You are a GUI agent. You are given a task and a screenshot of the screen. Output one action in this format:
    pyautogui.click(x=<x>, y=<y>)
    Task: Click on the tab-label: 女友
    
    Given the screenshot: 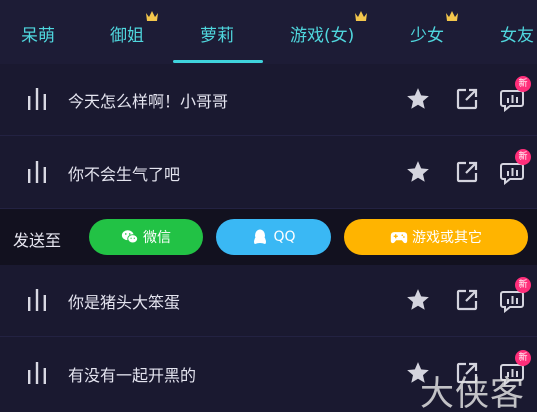 What is the action you would take?
    pyautogui.click(x=517, y=36)
    